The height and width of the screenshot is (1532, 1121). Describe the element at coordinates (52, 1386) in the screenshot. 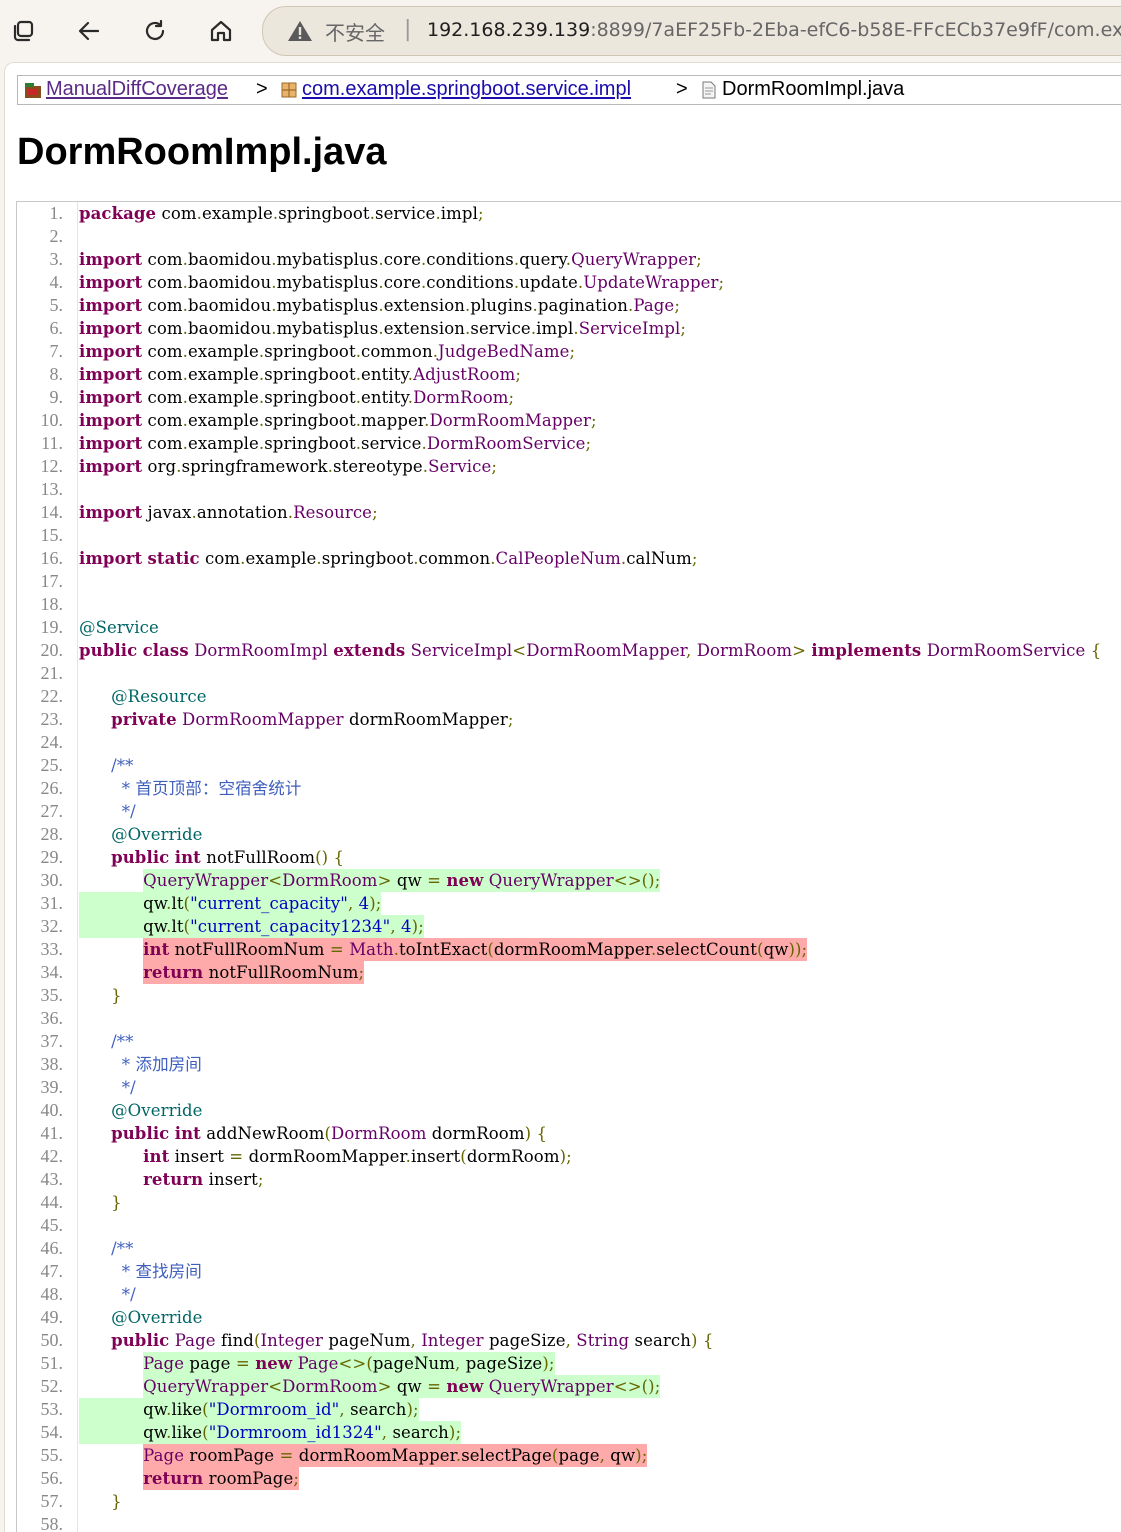

I see `line-number: 52.` at that location.